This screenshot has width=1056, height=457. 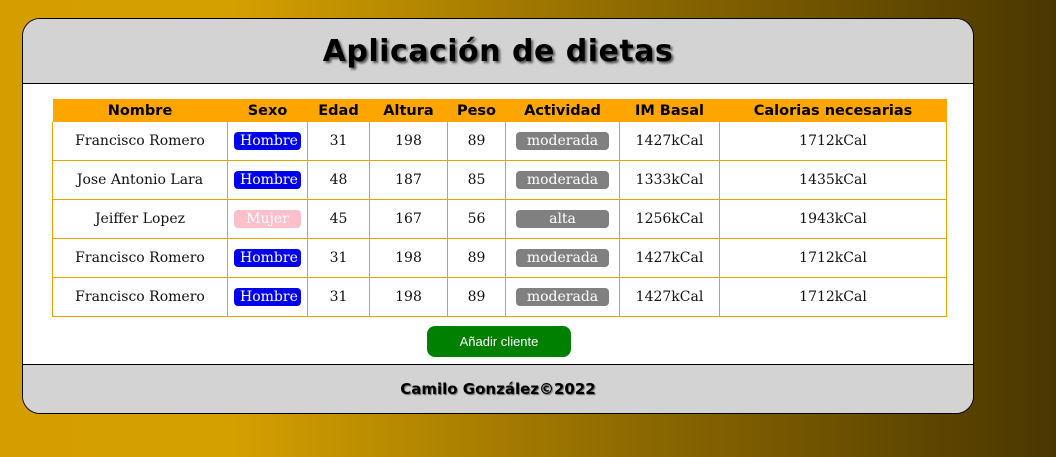 I want to click on cell-calorias: 1943kCal, so click(x=833, y=219).